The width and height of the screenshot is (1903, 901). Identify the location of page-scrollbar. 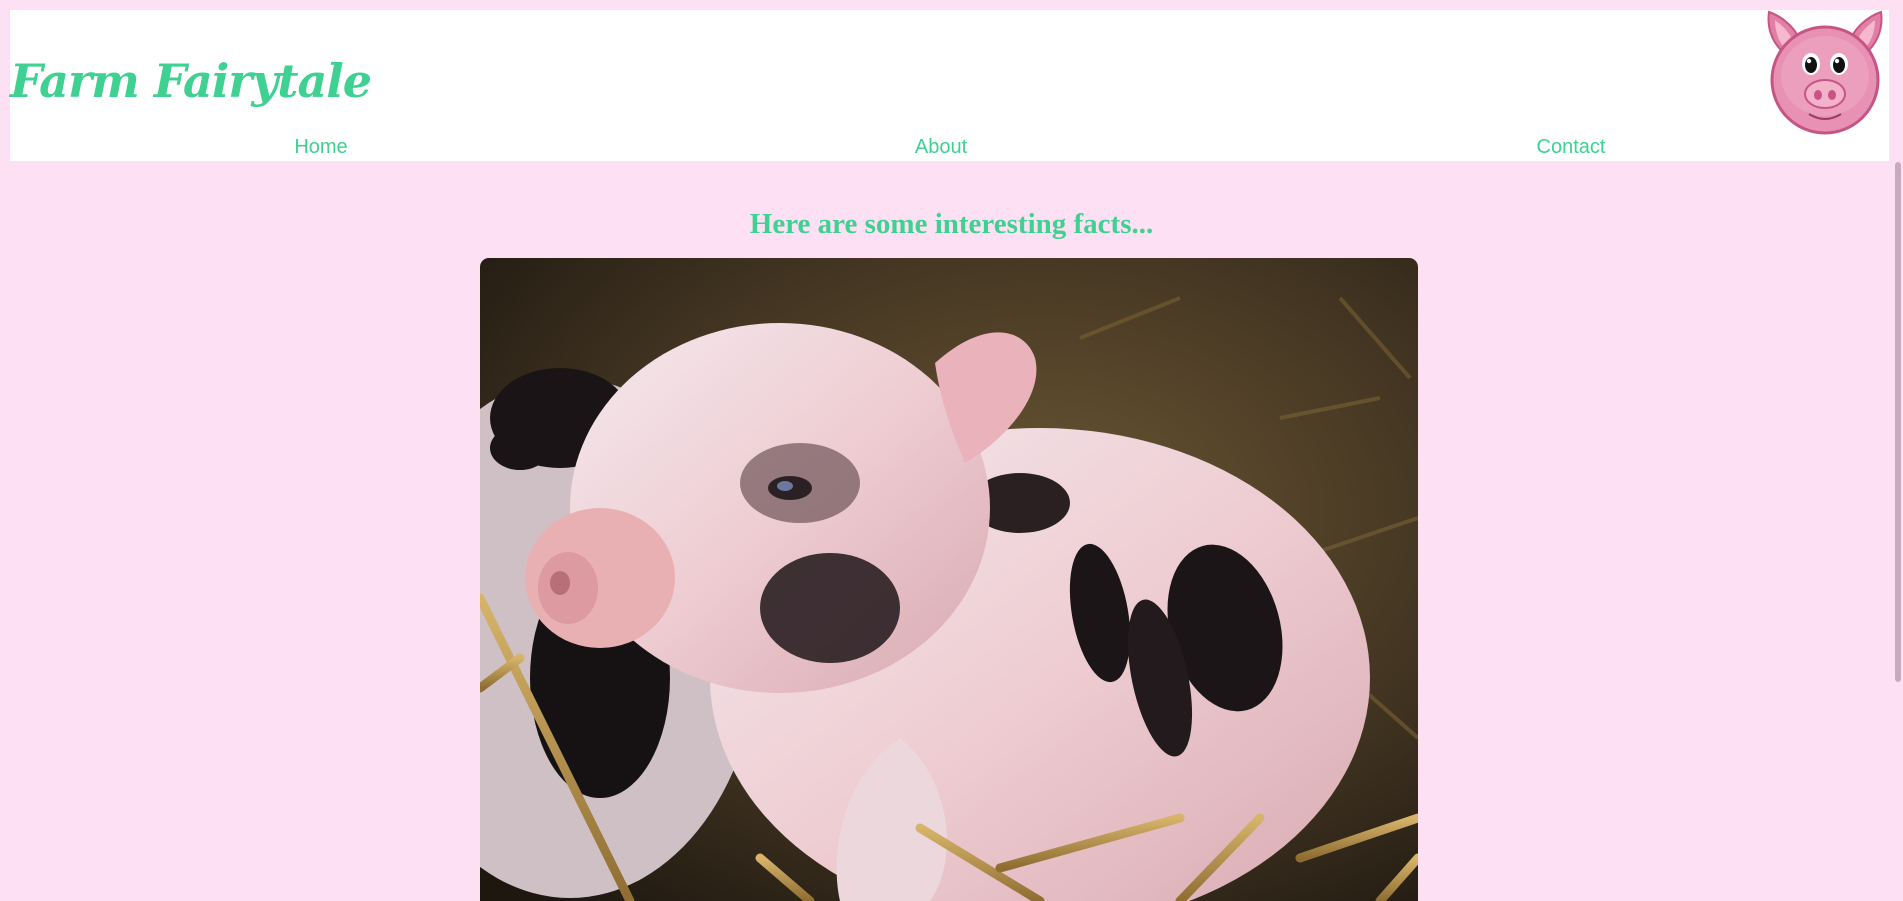
(1896, 450).